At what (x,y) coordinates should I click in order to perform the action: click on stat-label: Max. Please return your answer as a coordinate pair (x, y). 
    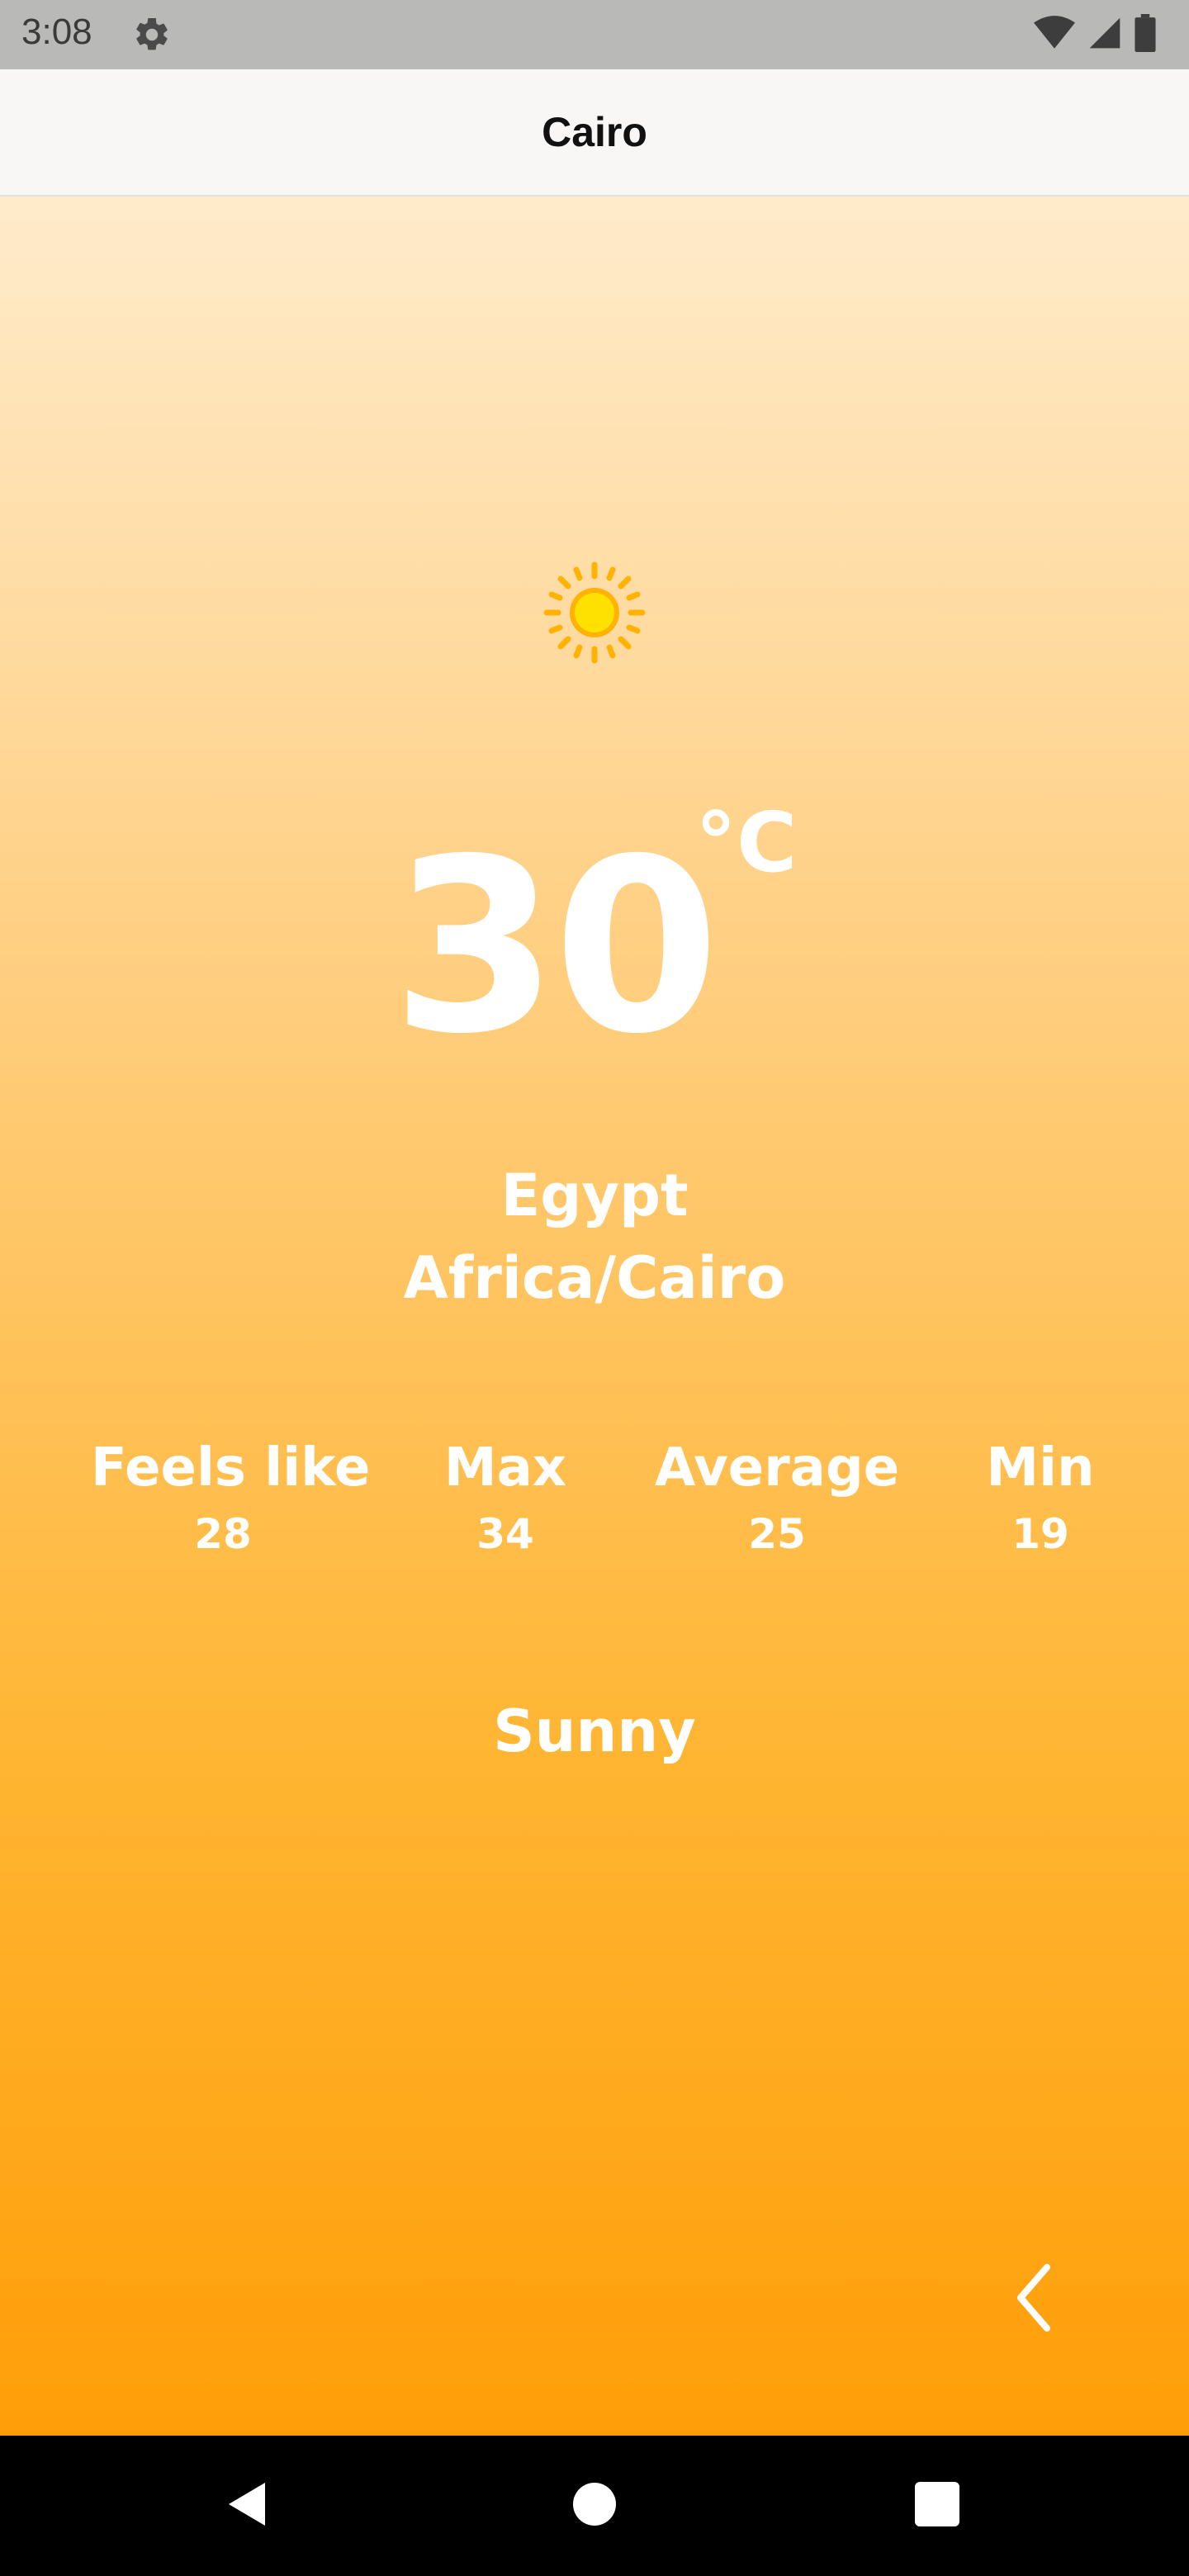
    Looking at the image, I should click on (505, 1468).